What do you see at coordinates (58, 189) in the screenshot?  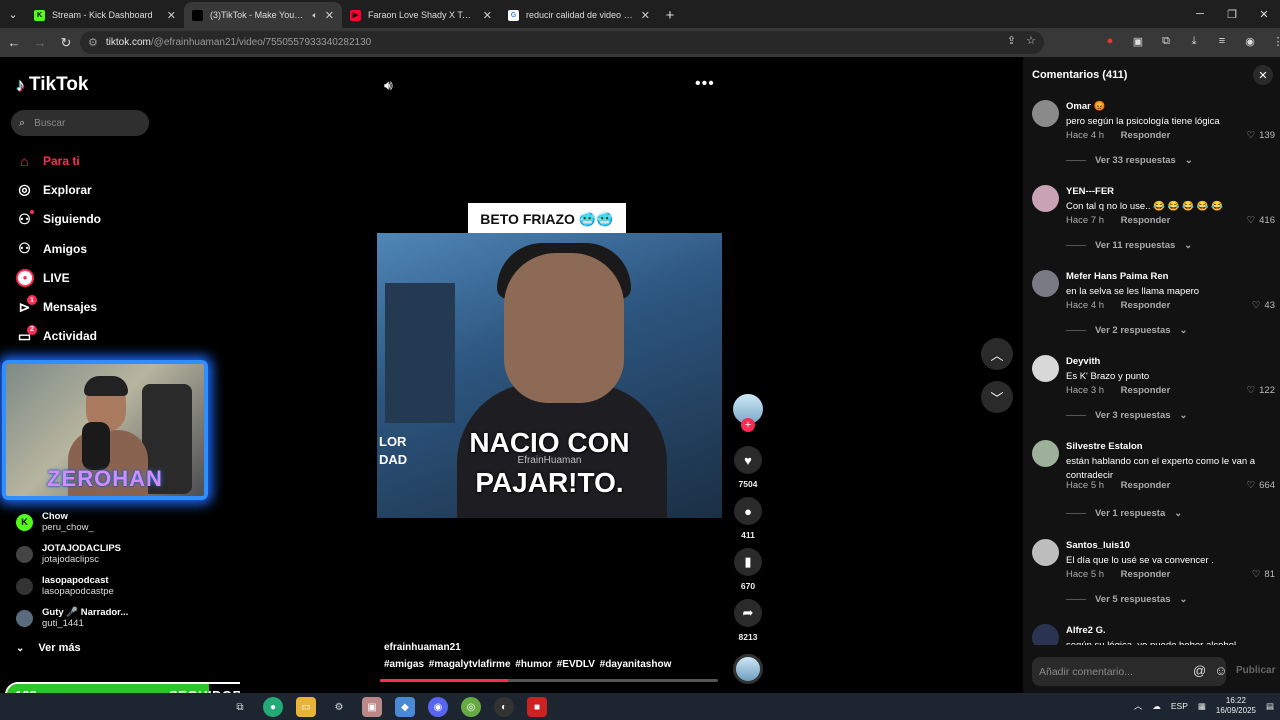 I see `nav-item-explorar: ◎ Explorar` at bounding box center [58, 189].